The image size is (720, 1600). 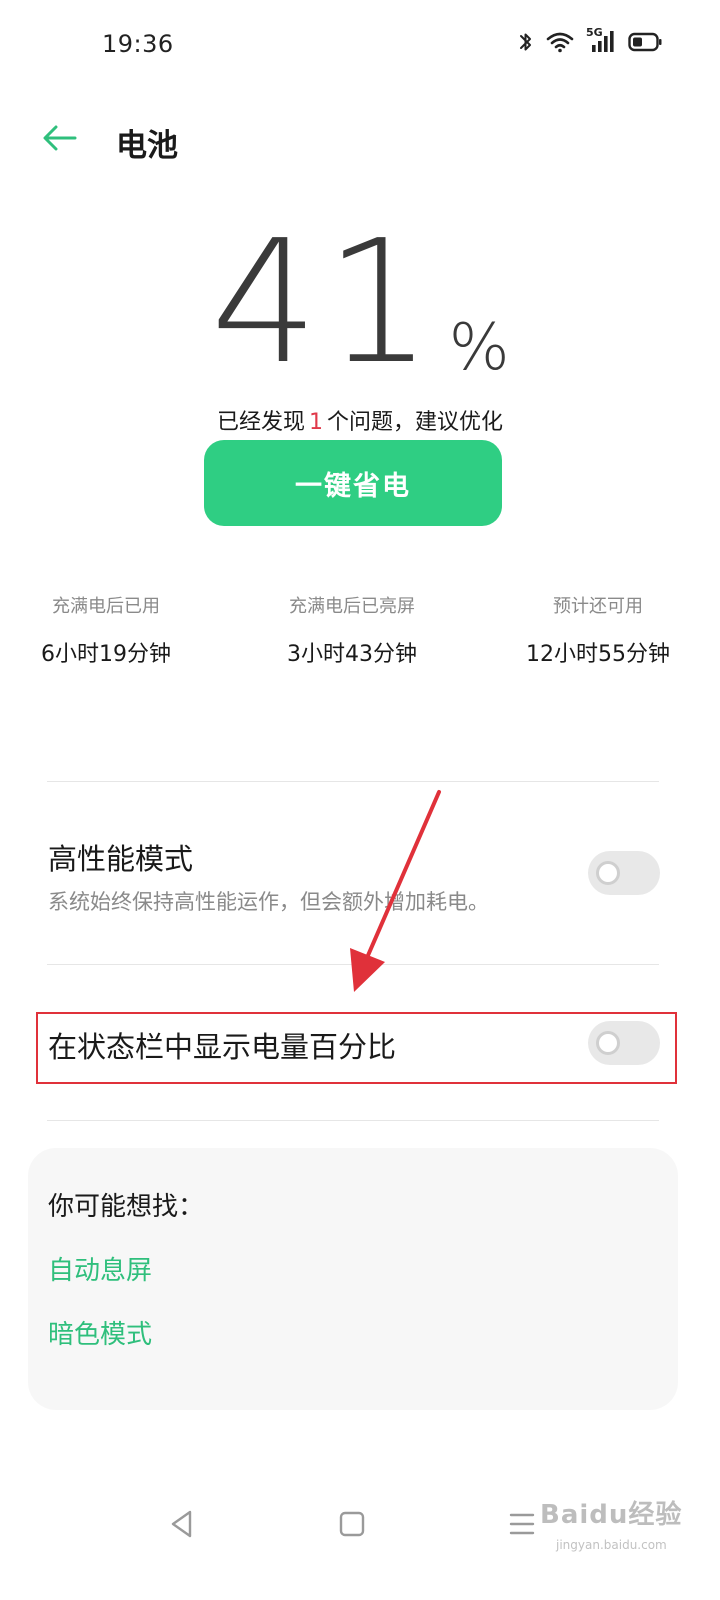 What do you see at coordinates (260, 422) in the screenshot?
I see `issue-prefix: 已经发现` at bounding box center [260, 422].